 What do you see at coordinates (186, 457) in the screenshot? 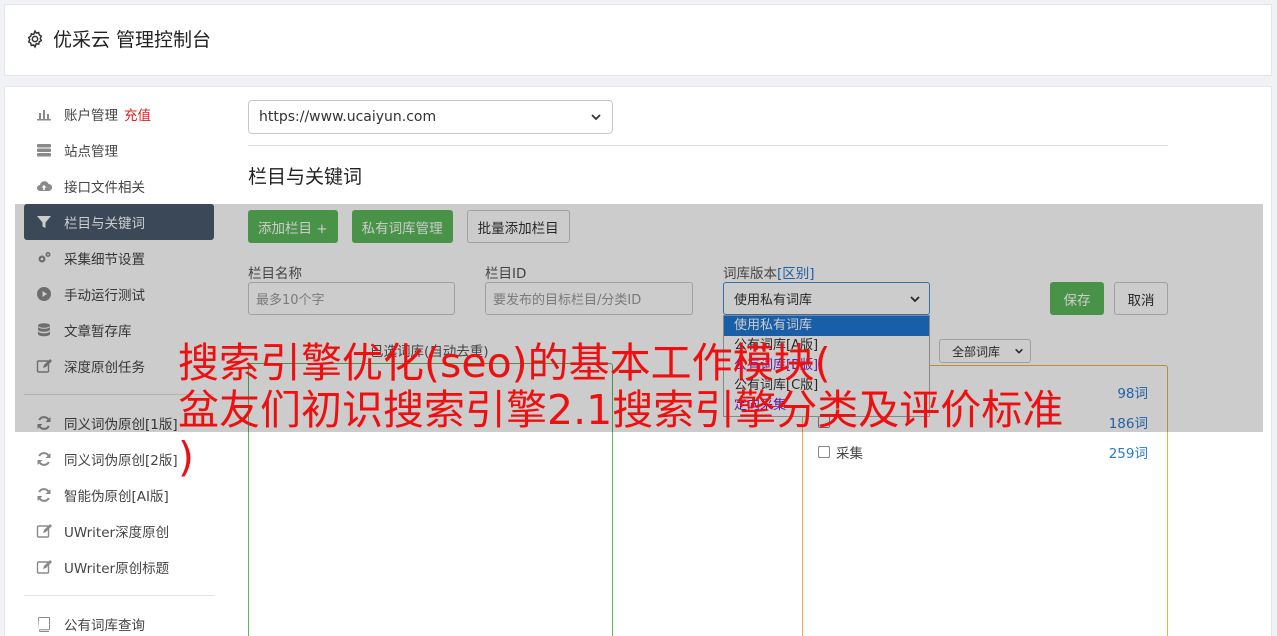
I see `watermark-line: )` at bounding box center [186, 457].